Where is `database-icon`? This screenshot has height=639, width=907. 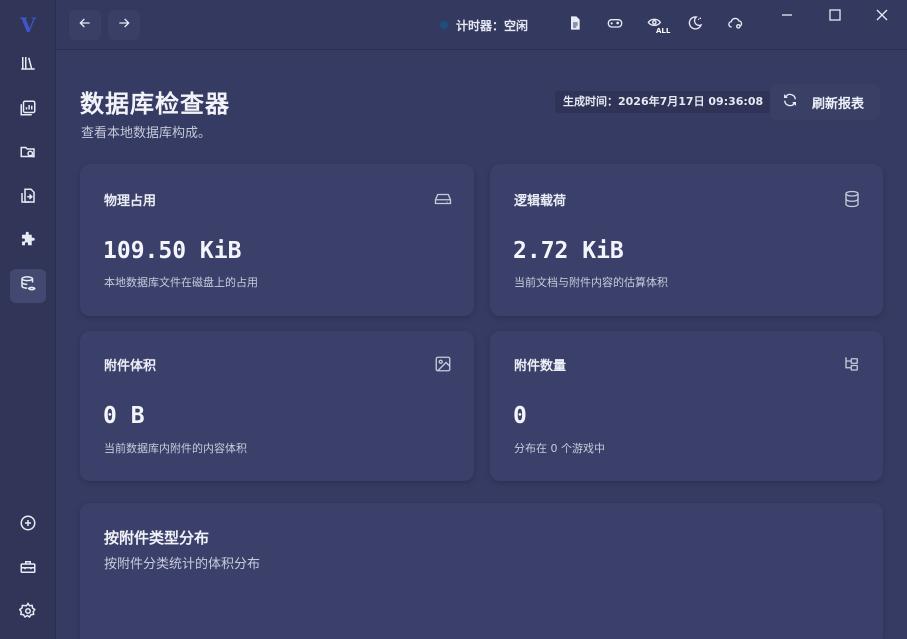
database-icon is located at coordinates (852, 199).